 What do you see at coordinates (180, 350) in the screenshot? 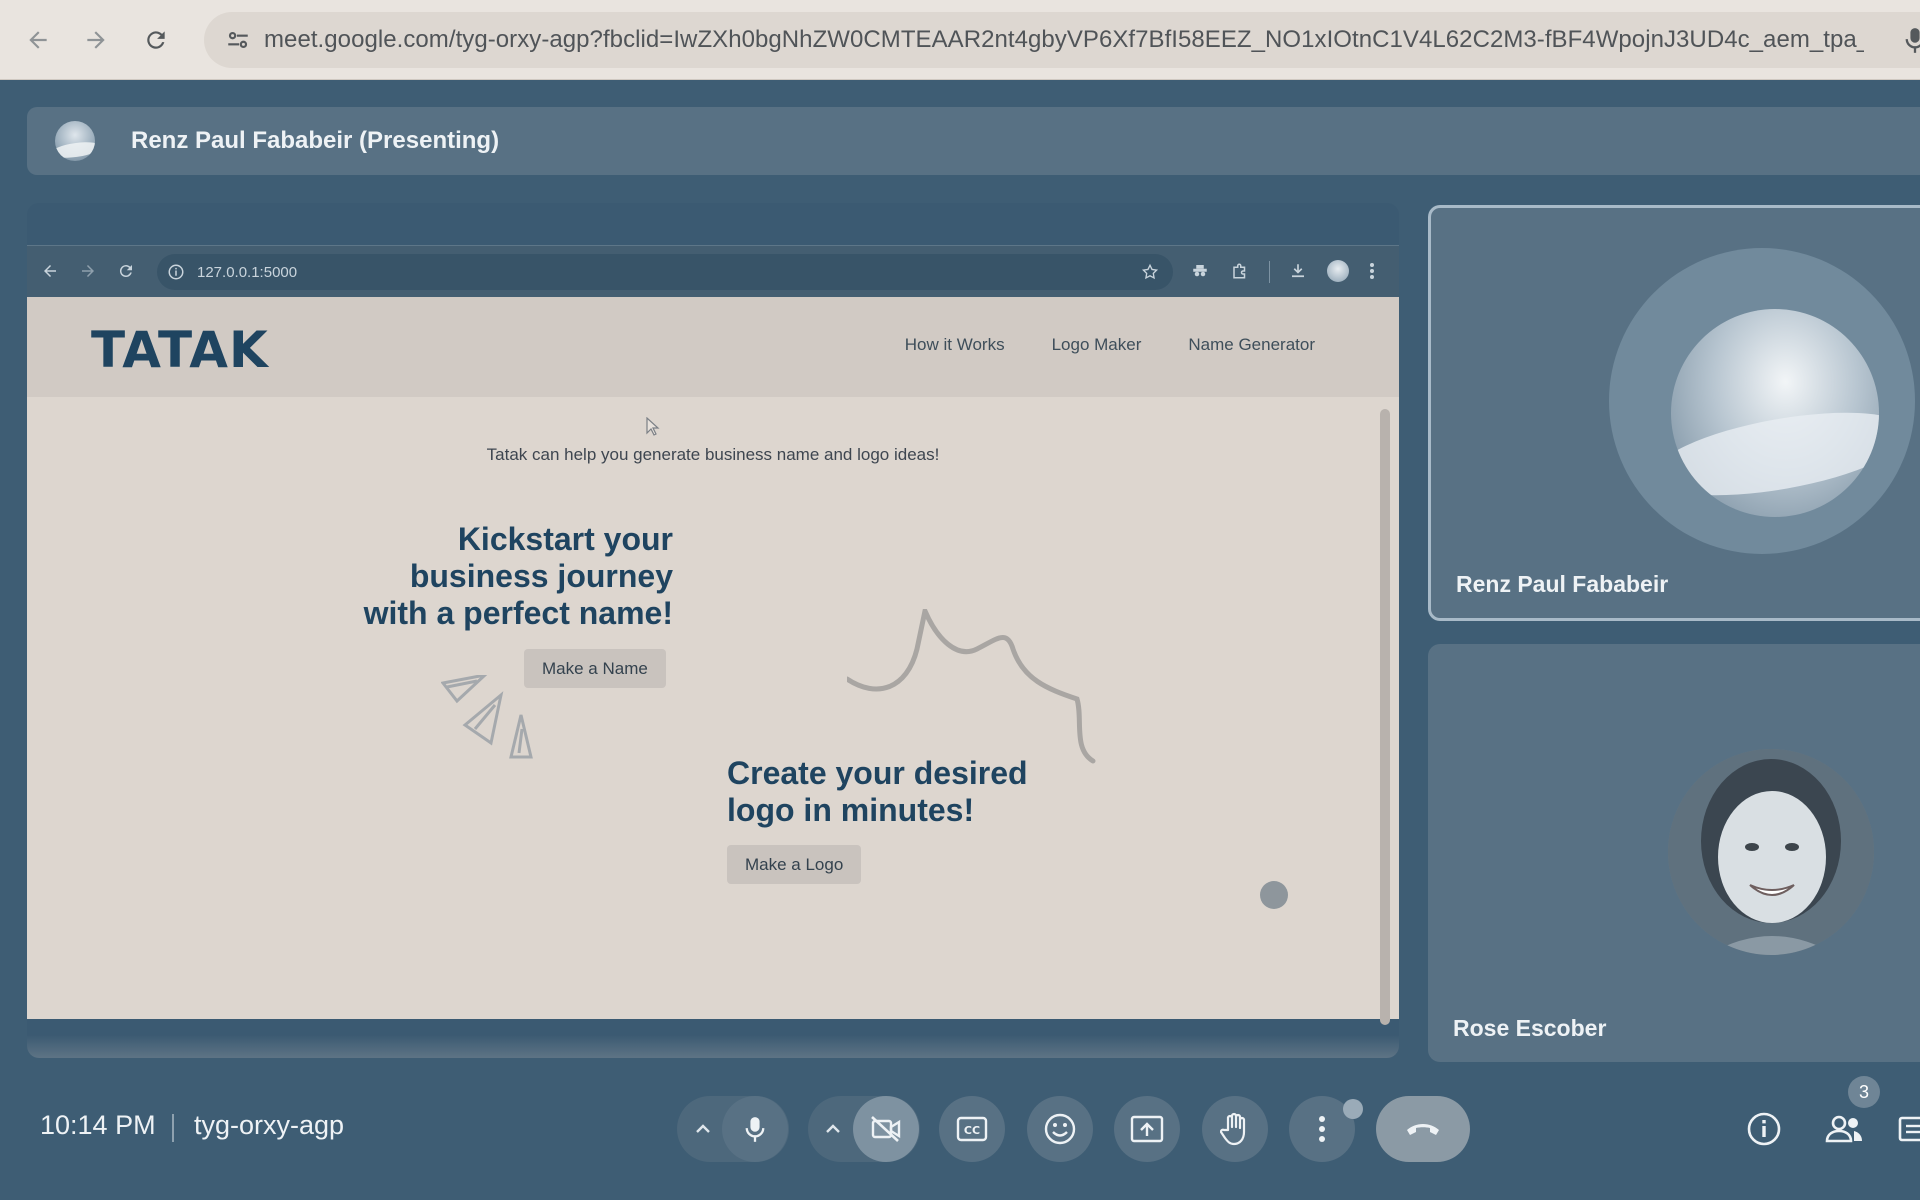
I see `site-logo: TATAK` at bounding box center [180, 350].